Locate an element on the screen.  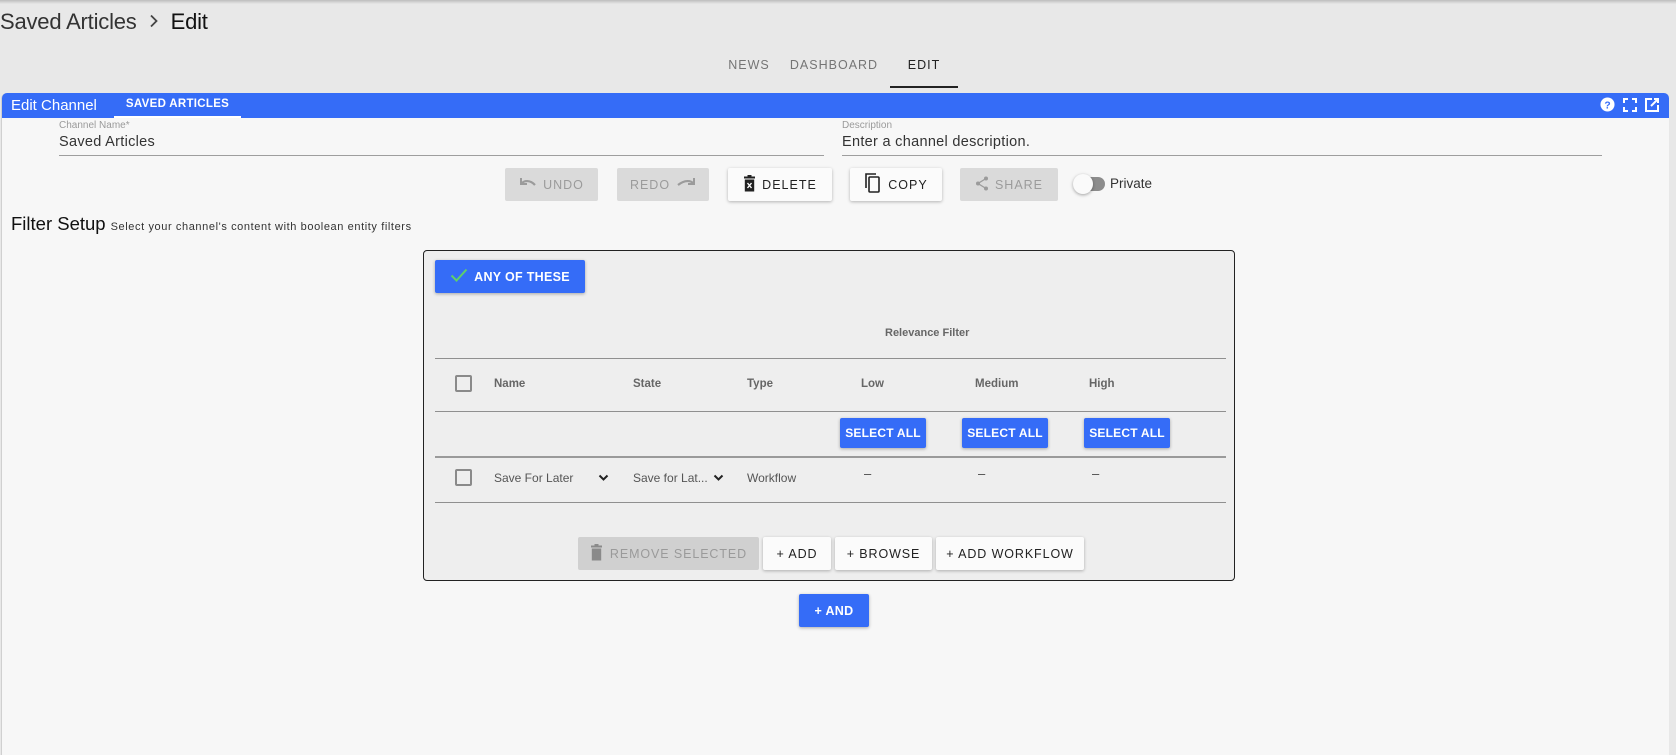
share-label: SHARE is located at coordinates (1019, 184).